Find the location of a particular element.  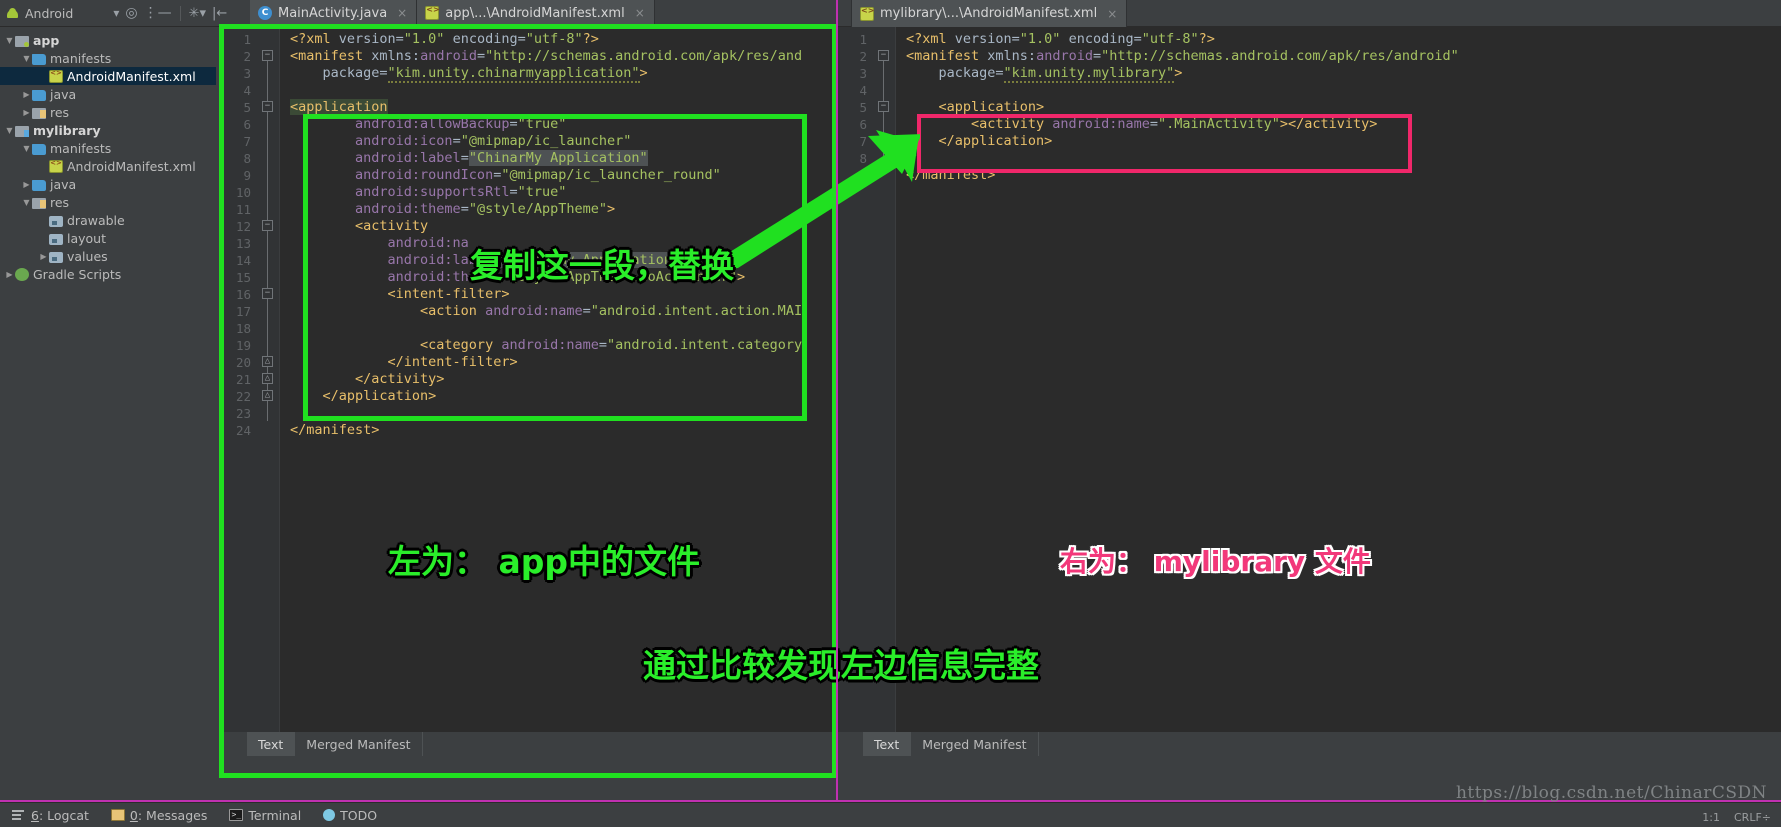

chevron-down-icon: ▾ is located at coordinates (116, 13).